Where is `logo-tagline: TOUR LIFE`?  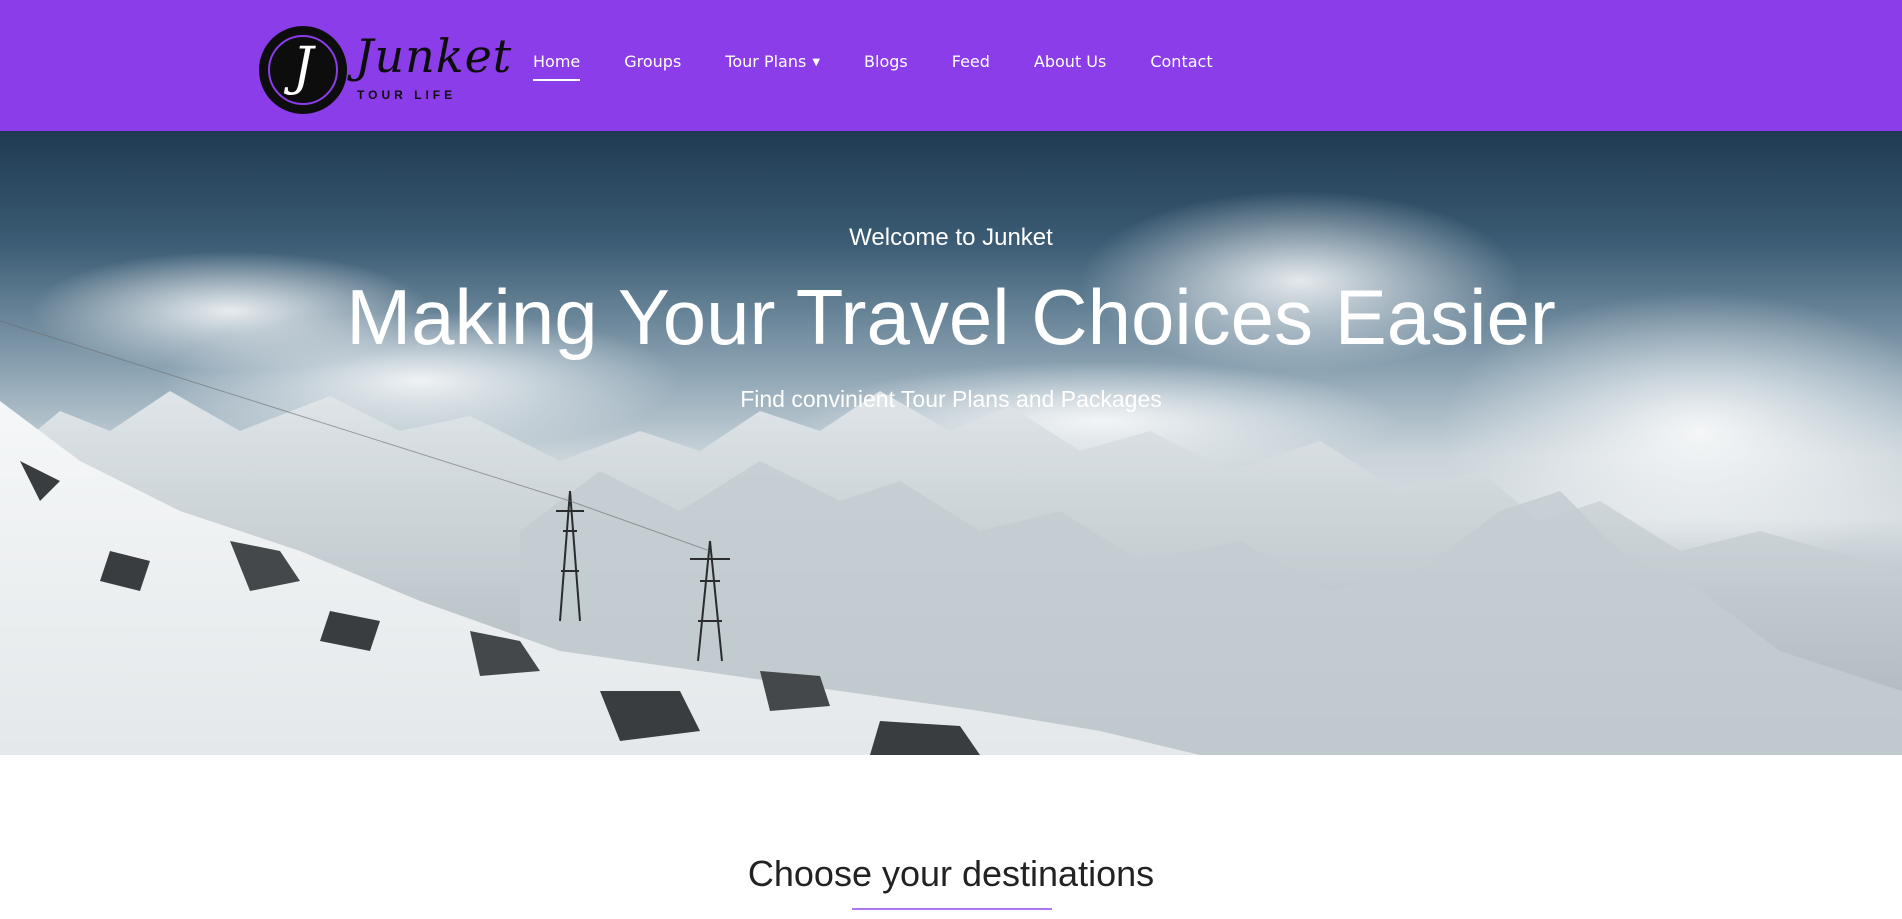
logo-tagline: TOUR LIFE is located at coordinates (407, 95).